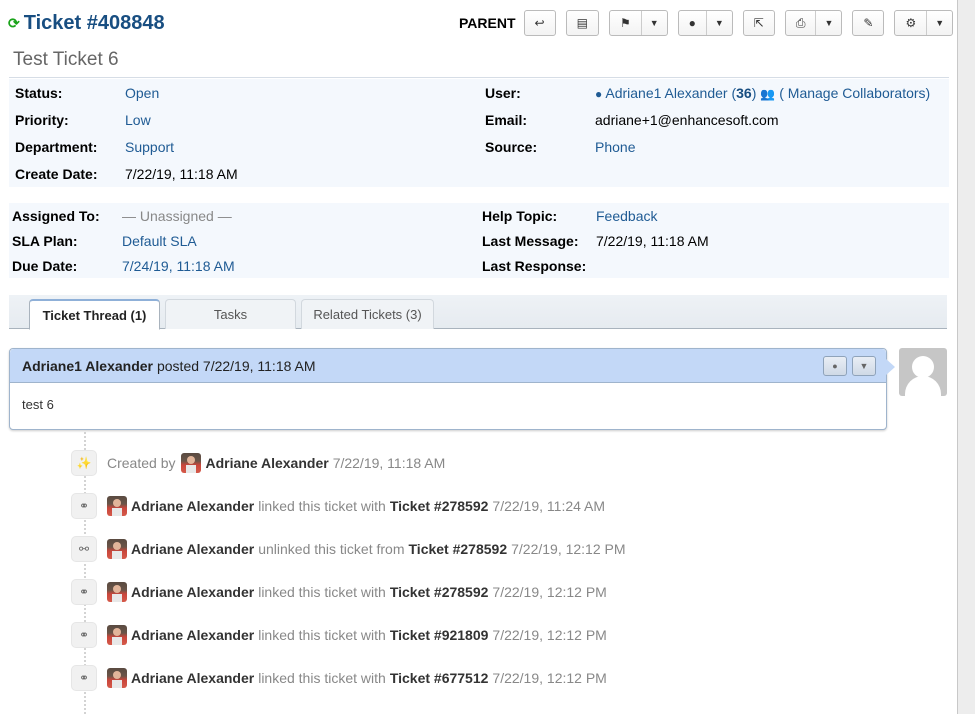 This screenshot has width=975, height=714. What do you see at coordinates (42, 119) in the screenshot?
I see `priority-label: Priority:` at bounding box center [42, 119].